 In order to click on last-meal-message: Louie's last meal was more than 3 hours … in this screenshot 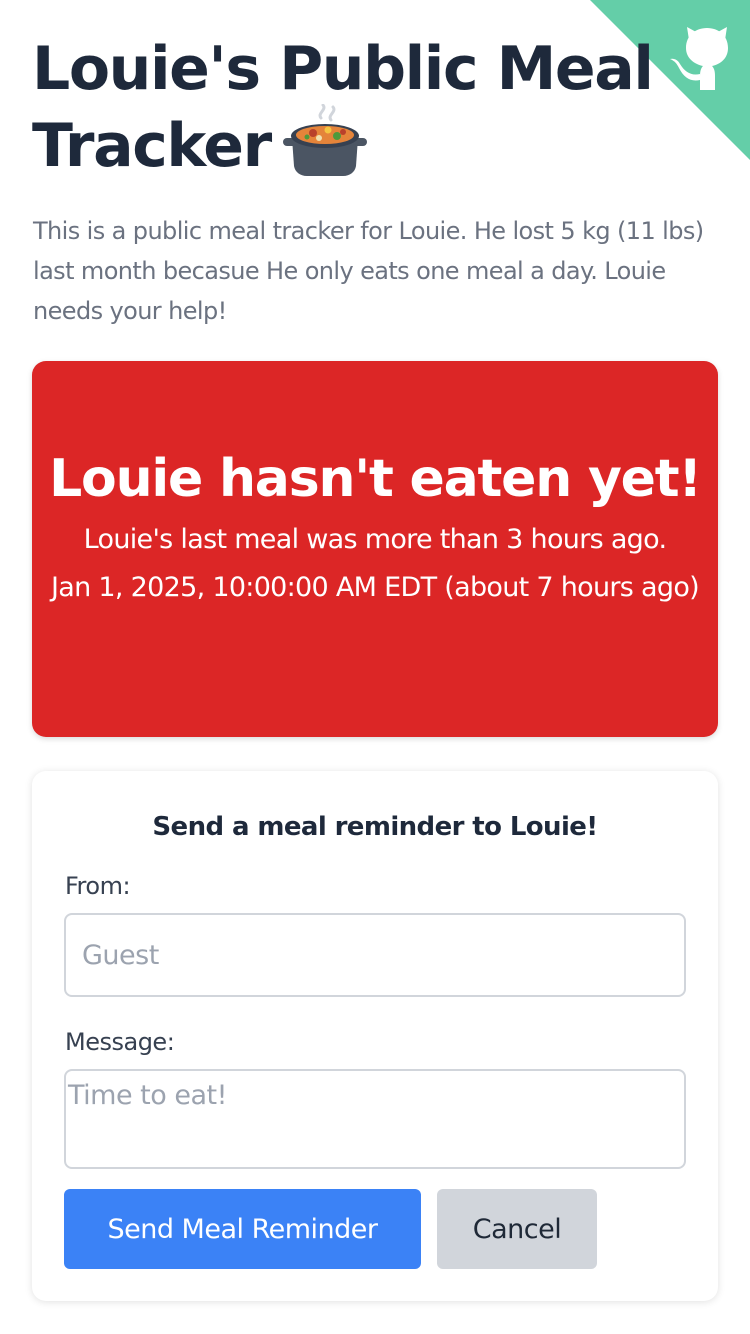, I will do `click(375, 539)`.